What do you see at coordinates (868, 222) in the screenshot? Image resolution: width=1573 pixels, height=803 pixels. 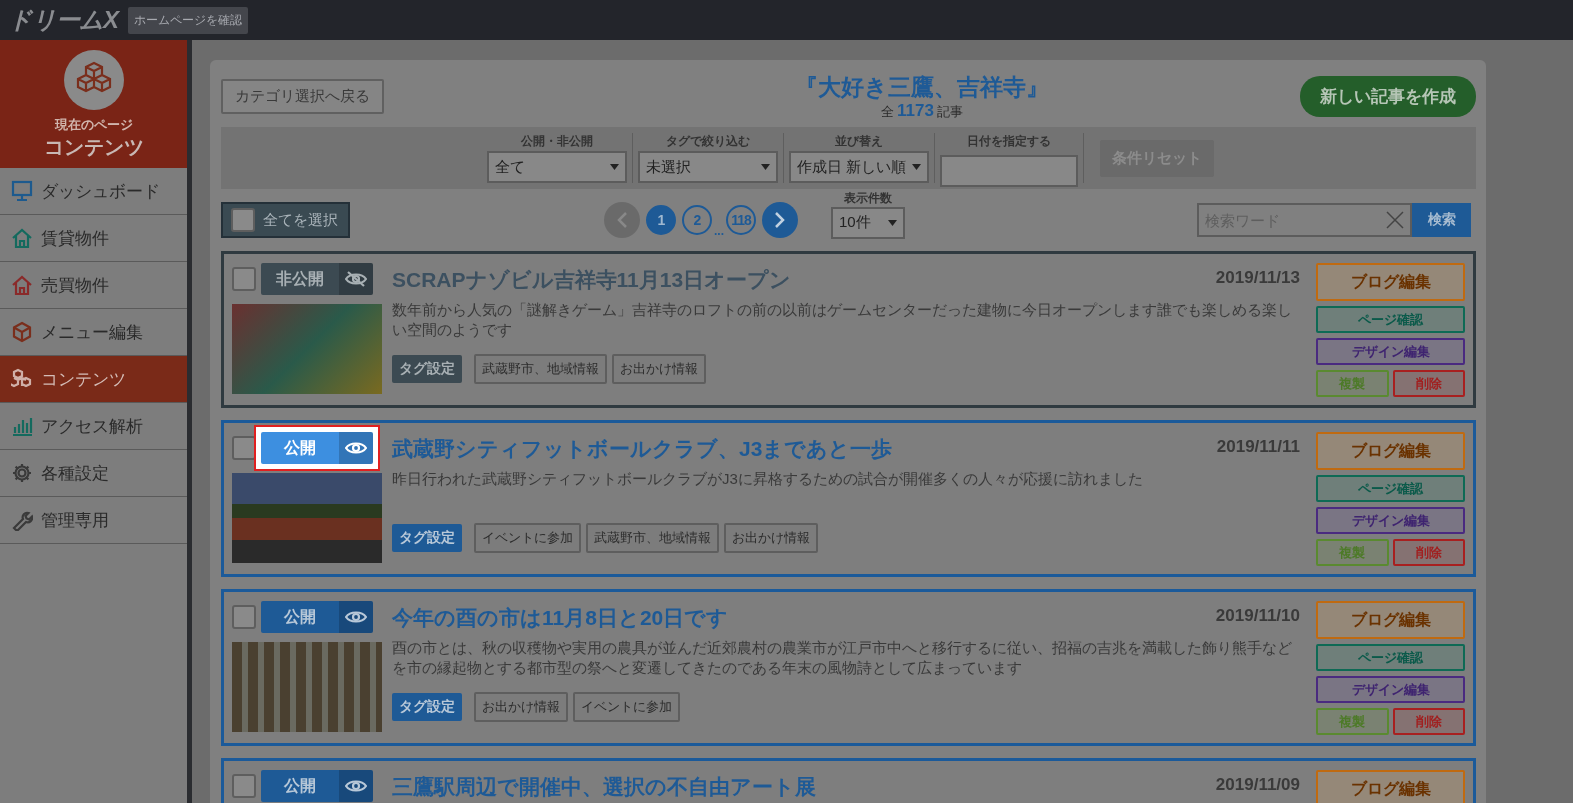 I see `per-page-select: 10件` at bounding box center [868, 222].